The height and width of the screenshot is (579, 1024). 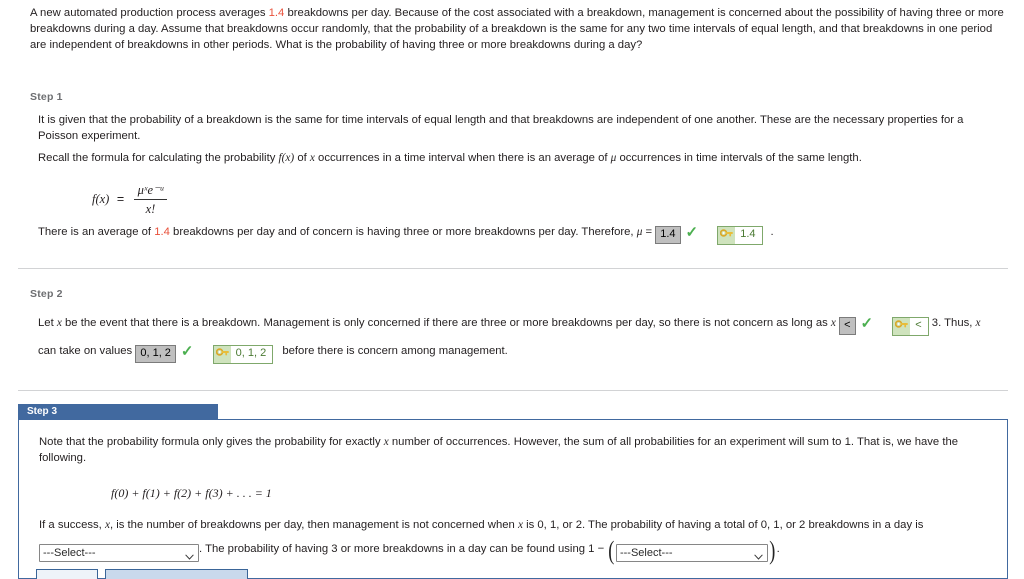 What do you see at coordinates (649, 232) in the screenshot?
I see `step-1-answer-eq: =` at bounding box center [649, 232].